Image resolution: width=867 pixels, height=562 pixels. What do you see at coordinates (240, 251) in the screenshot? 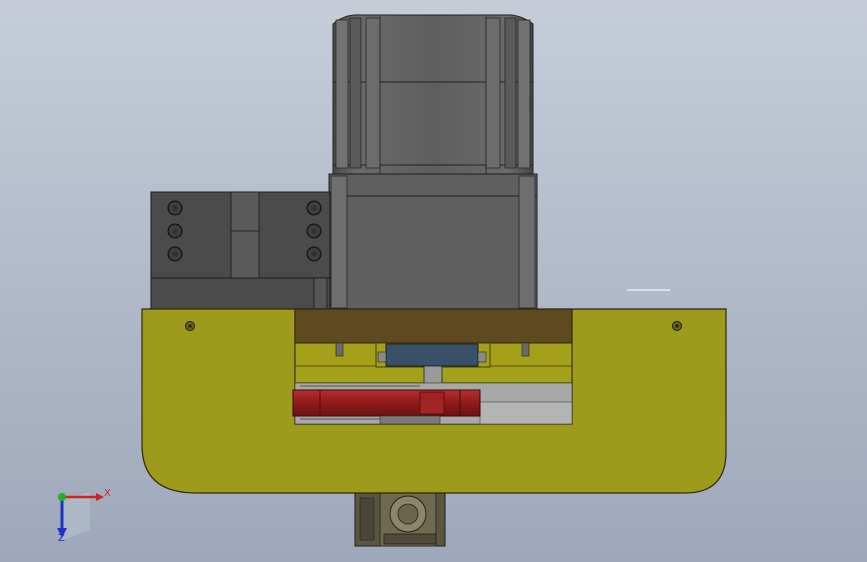
I see `side-bracket` at bounding box center [240, 251].